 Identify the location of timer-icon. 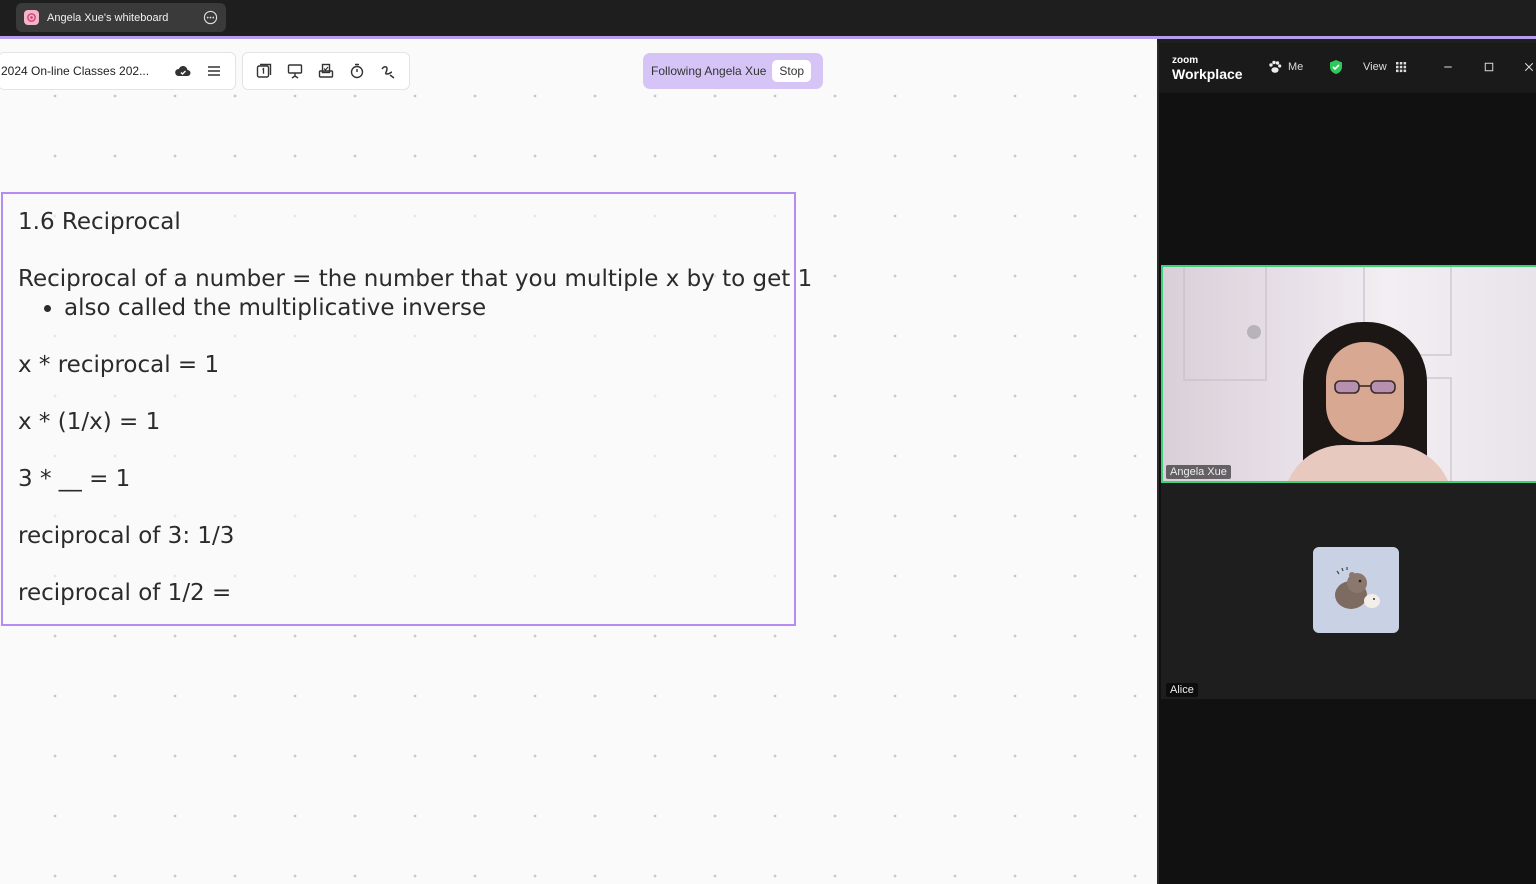
(357, 71).